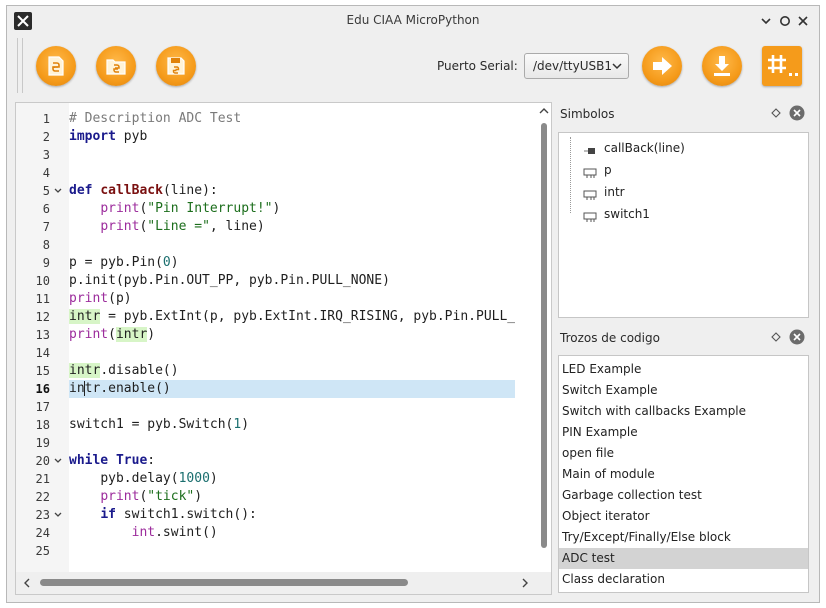  What do you see at coordinates (803, 21) in the screenshot?
I see `close-button` at bounding box center [803, 21].